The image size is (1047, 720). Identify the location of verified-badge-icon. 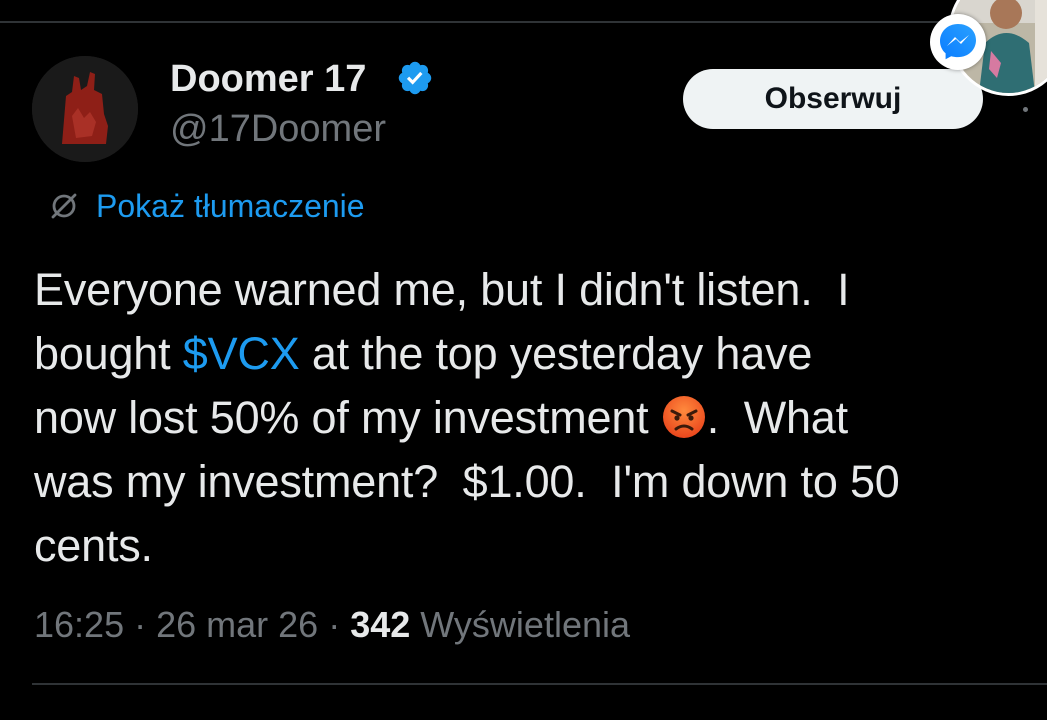
(415, 78).